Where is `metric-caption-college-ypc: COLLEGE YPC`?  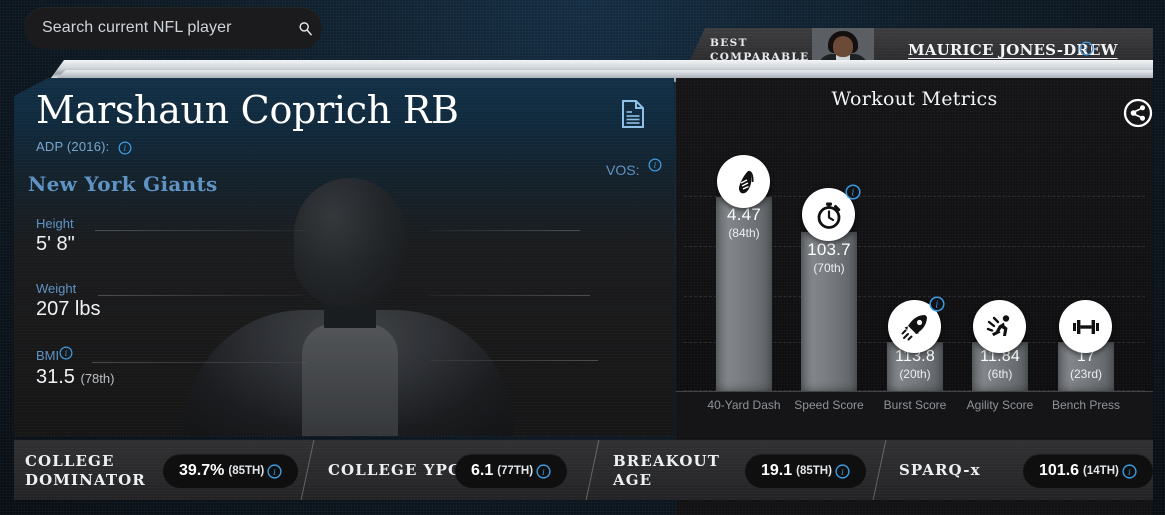
metric-caption-college-ypc: COLLEGE YPC is located at coordinates (394, 470).